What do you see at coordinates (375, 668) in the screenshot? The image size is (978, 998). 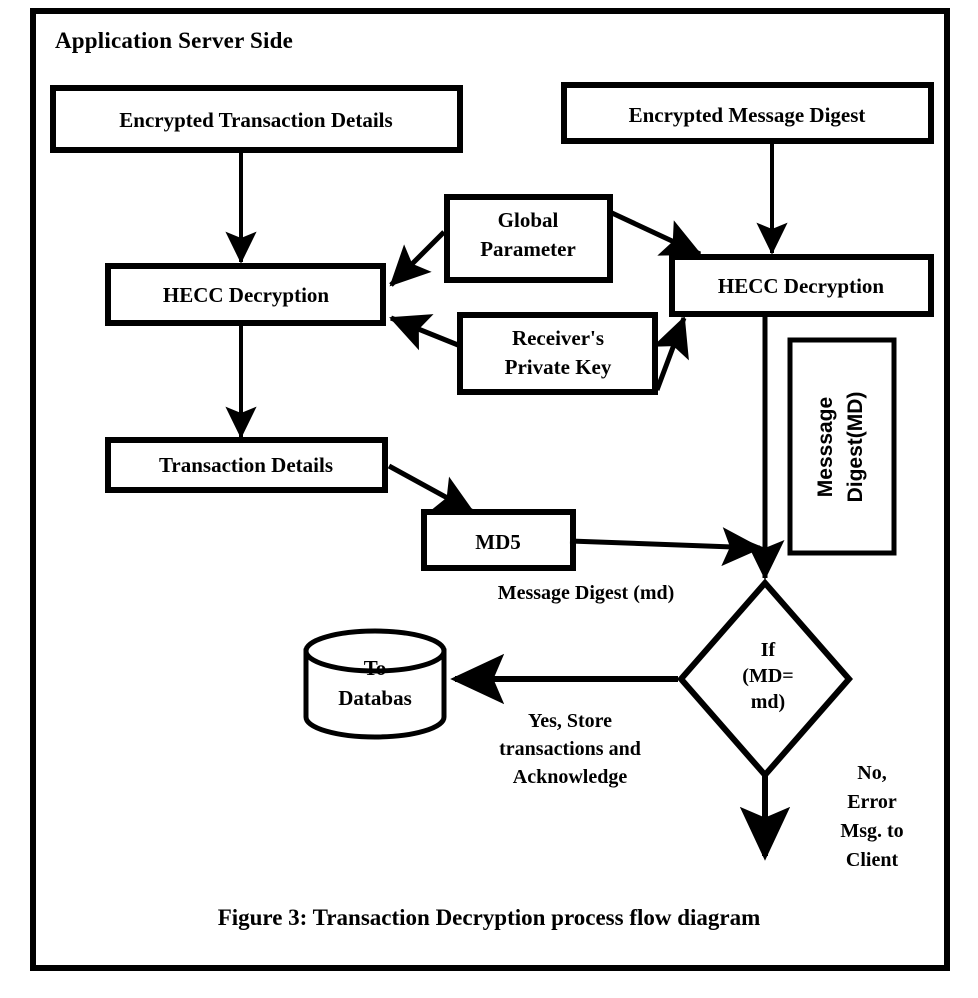 I see `node-database-label-line1: To` at bounding box center [375, 668].